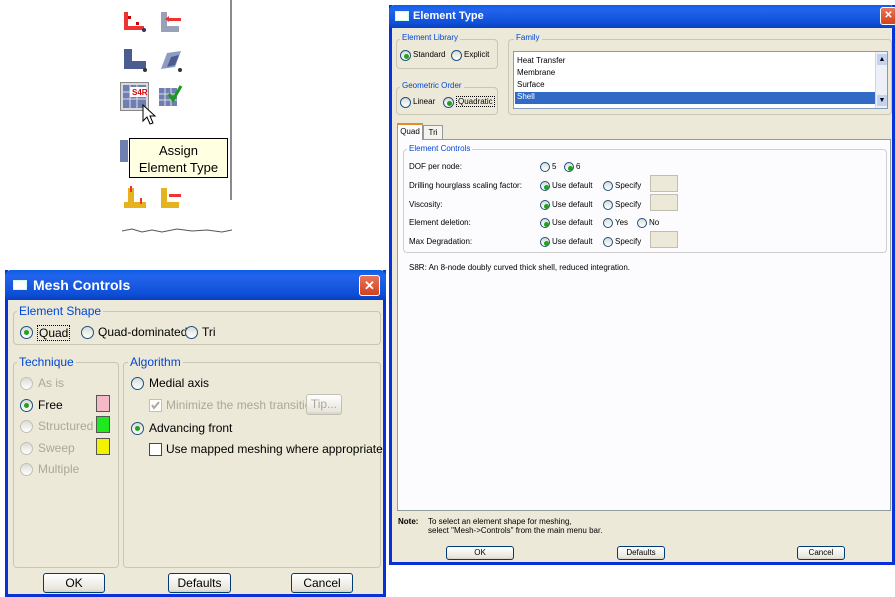 The height and width of the screenshot is (597, 895). I want to click on dof-6-label: 6, so click(578, 166).